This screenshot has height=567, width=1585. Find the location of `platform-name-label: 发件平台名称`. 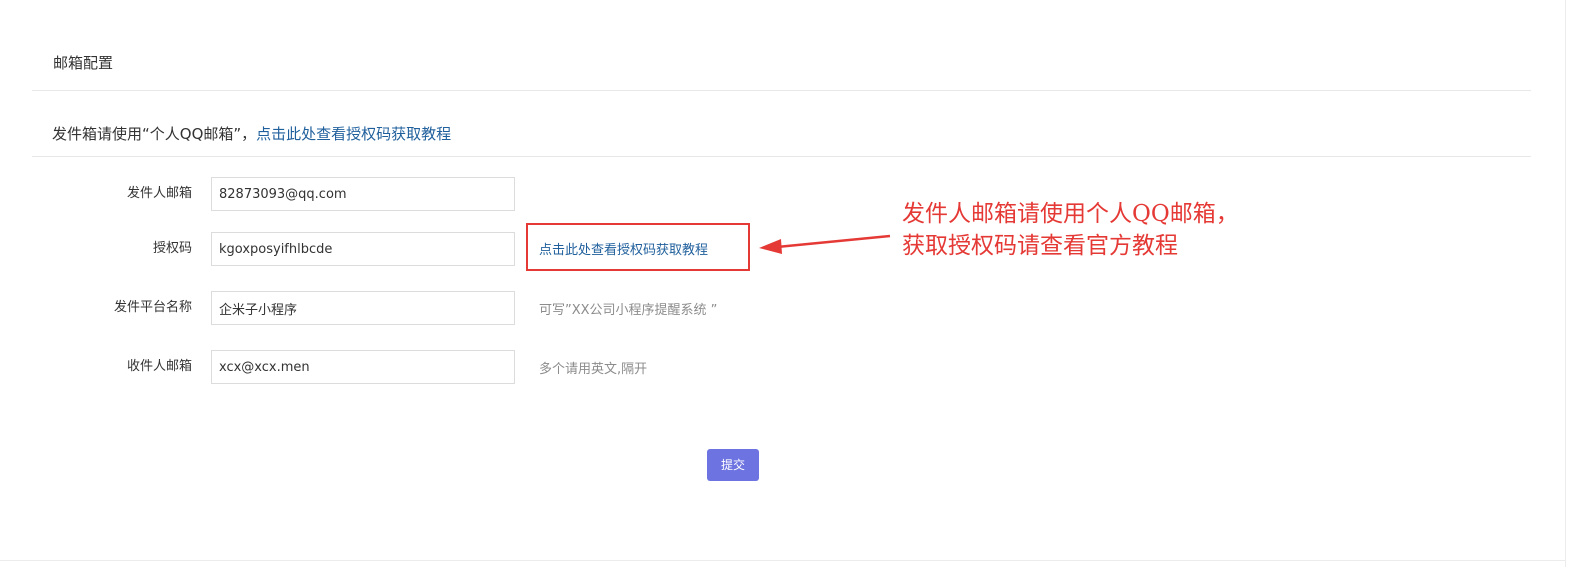

platform-name-label: 发件平台名称 is located at coordinates (152, 307).